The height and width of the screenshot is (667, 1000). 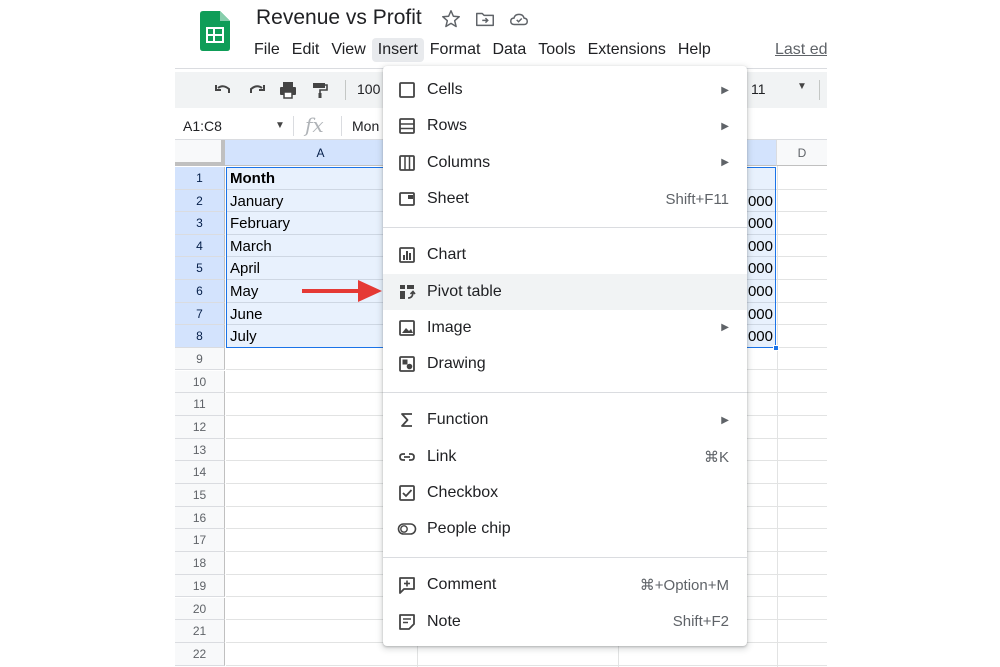 What do you see at coordinates (447, 255) in the screenshot?
I see `menu-item-label: Chart` at bounding box center [447, 255].